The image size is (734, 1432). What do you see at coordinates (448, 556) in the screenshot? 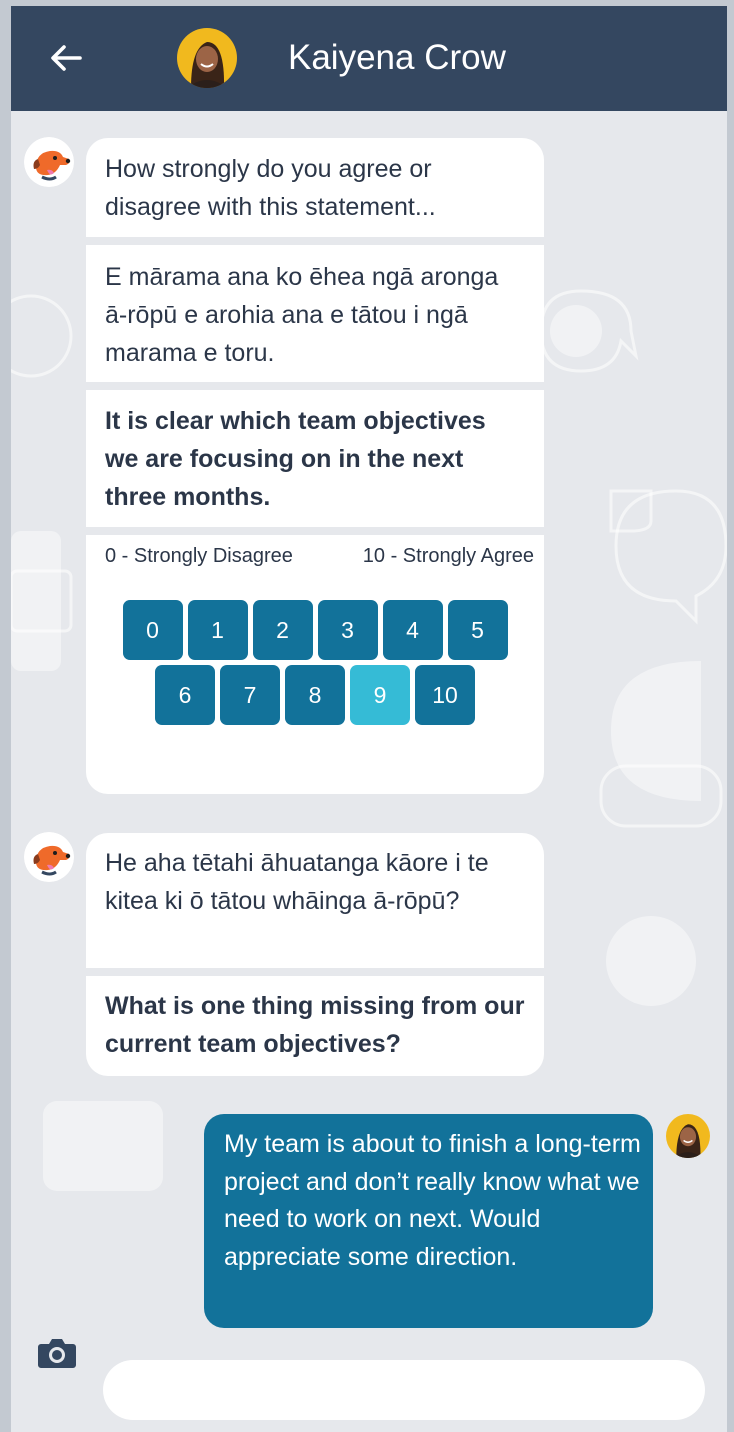
I see `scale-max-label: 10 - Strongly Agree` at bounding box center [448, 556].